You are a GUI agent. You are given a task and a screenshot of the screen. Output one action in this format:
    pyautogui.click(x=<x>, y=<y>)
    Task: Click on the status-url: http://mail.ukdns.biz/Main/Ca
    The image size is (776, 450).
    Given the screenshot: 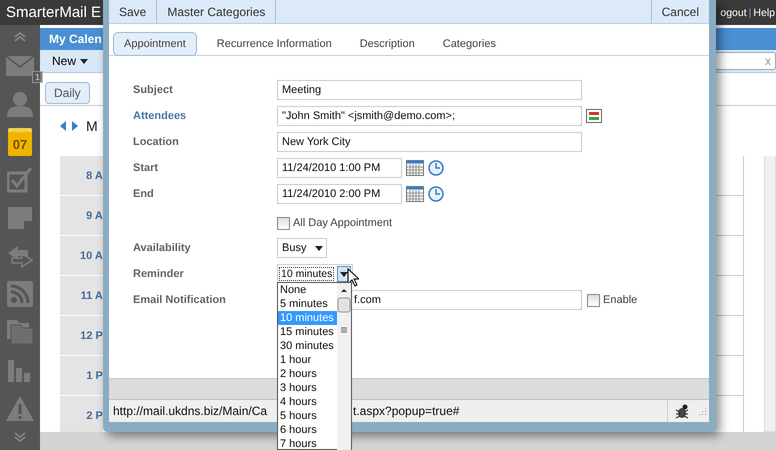 What is the action you would take?
    pyautogui.click(x=190, y=411)
    